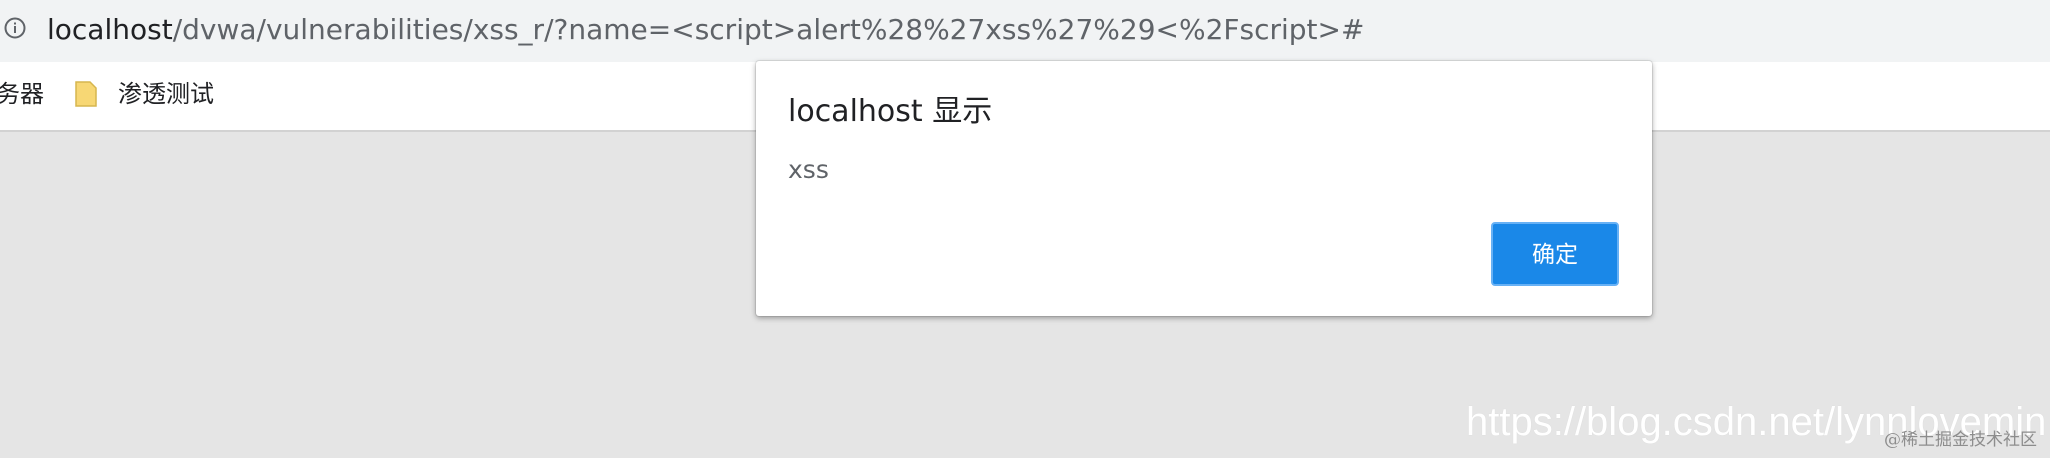 The image size is (2050, 458). What do you see at coordinates (86, 94) in the screenshot?
I see `folder-icon` at bounding box center [86, 94].